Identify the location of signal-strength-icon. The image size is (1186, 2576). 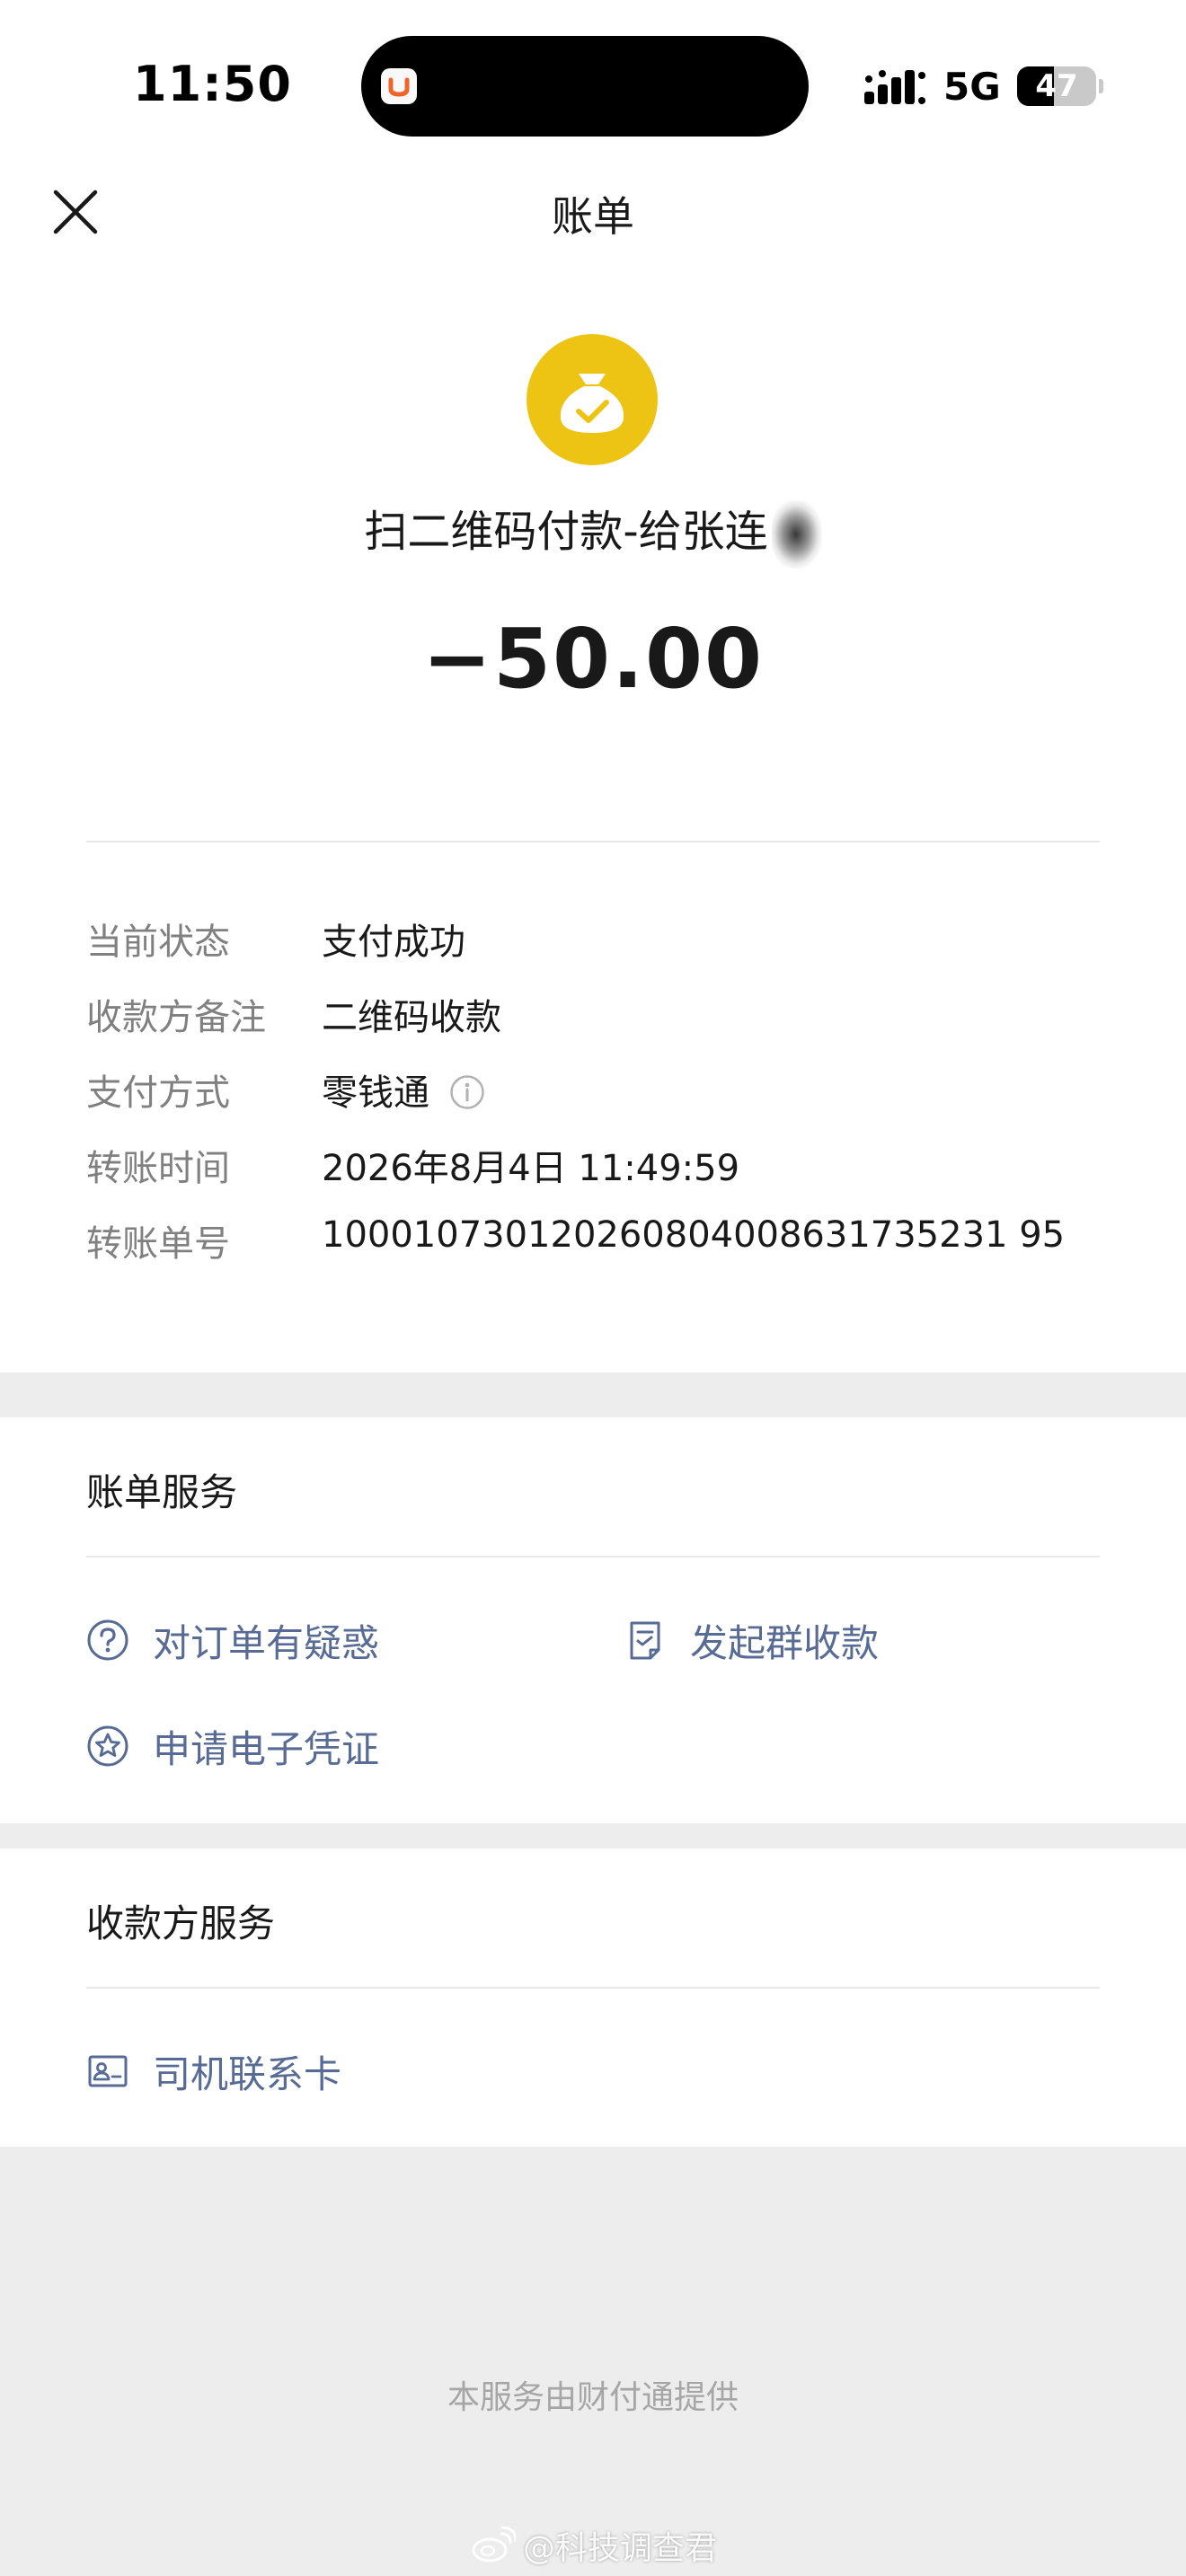
(894, 87).